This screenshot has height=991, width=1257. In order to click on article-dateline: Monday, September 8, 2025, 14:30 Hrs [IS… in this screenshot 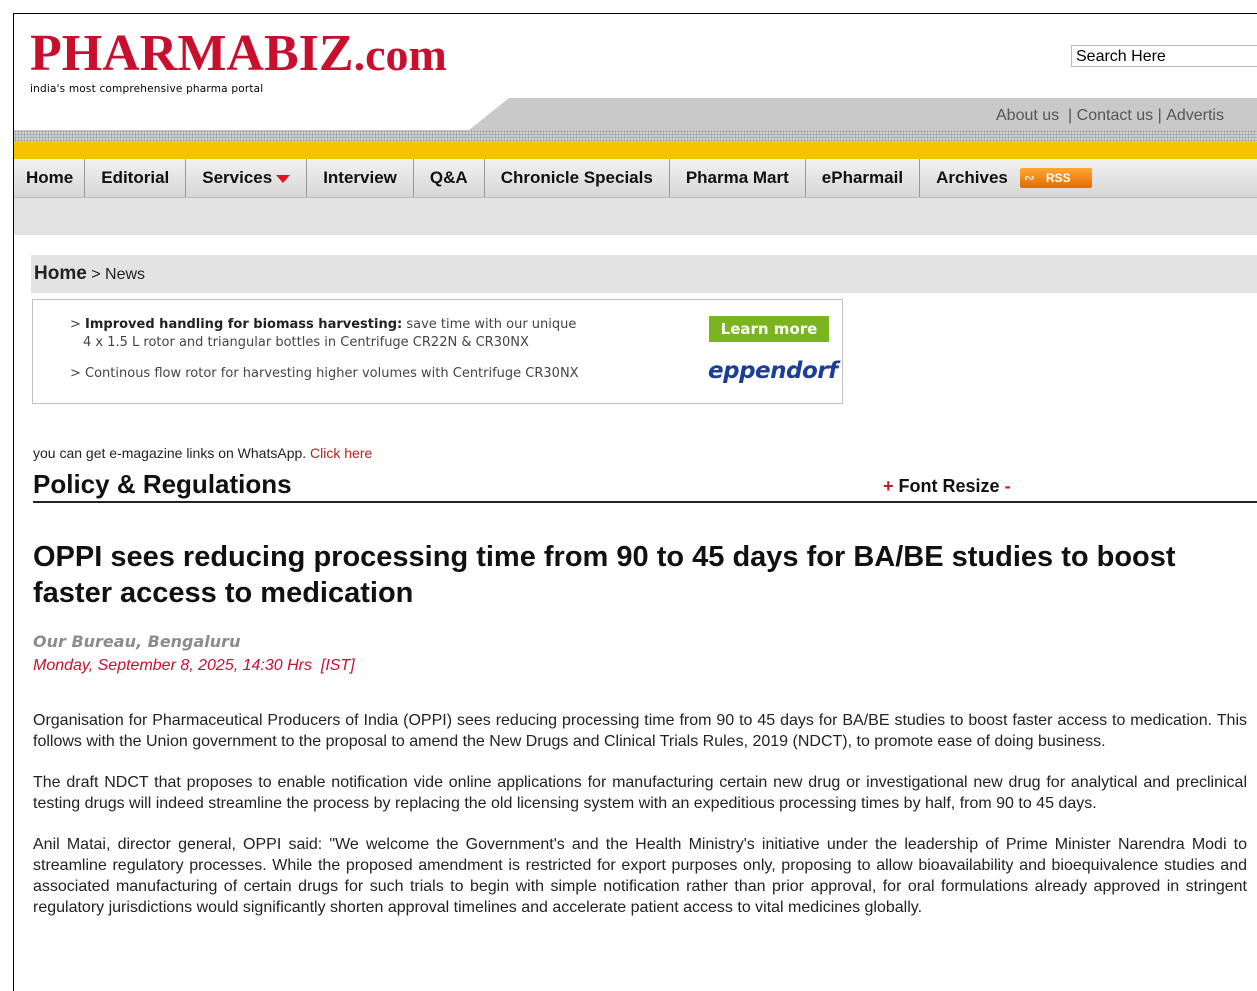, I will do `click(194, 665)`.